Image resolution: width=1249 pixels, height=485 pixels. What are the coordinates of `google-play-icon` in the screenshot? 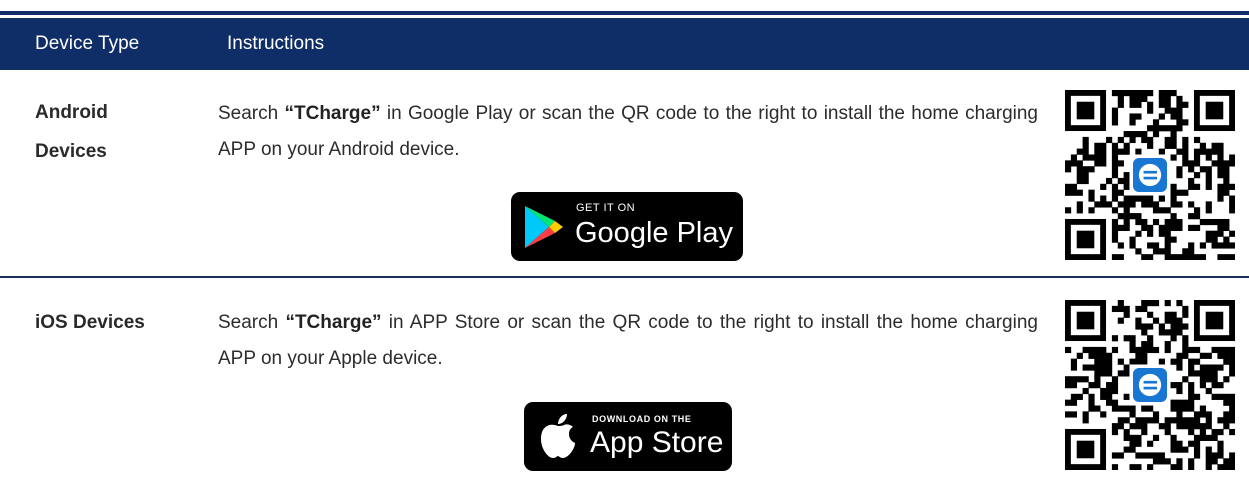 It's located at (544, 227).